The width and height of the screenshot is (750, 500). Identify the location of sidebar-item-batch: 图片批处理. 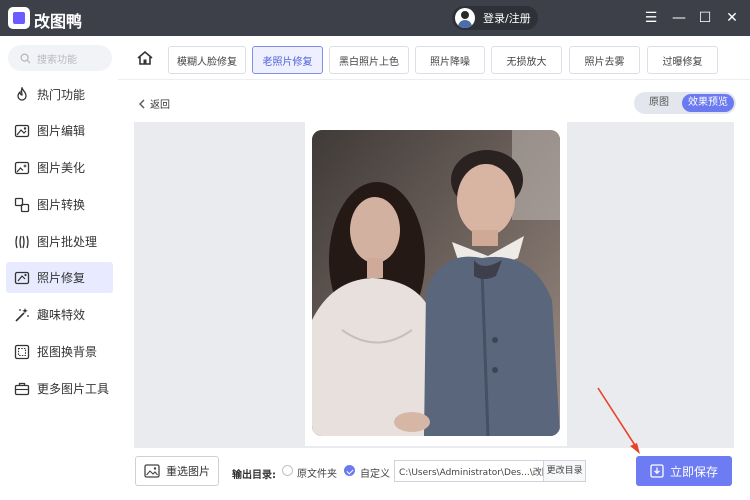
(59, 241).